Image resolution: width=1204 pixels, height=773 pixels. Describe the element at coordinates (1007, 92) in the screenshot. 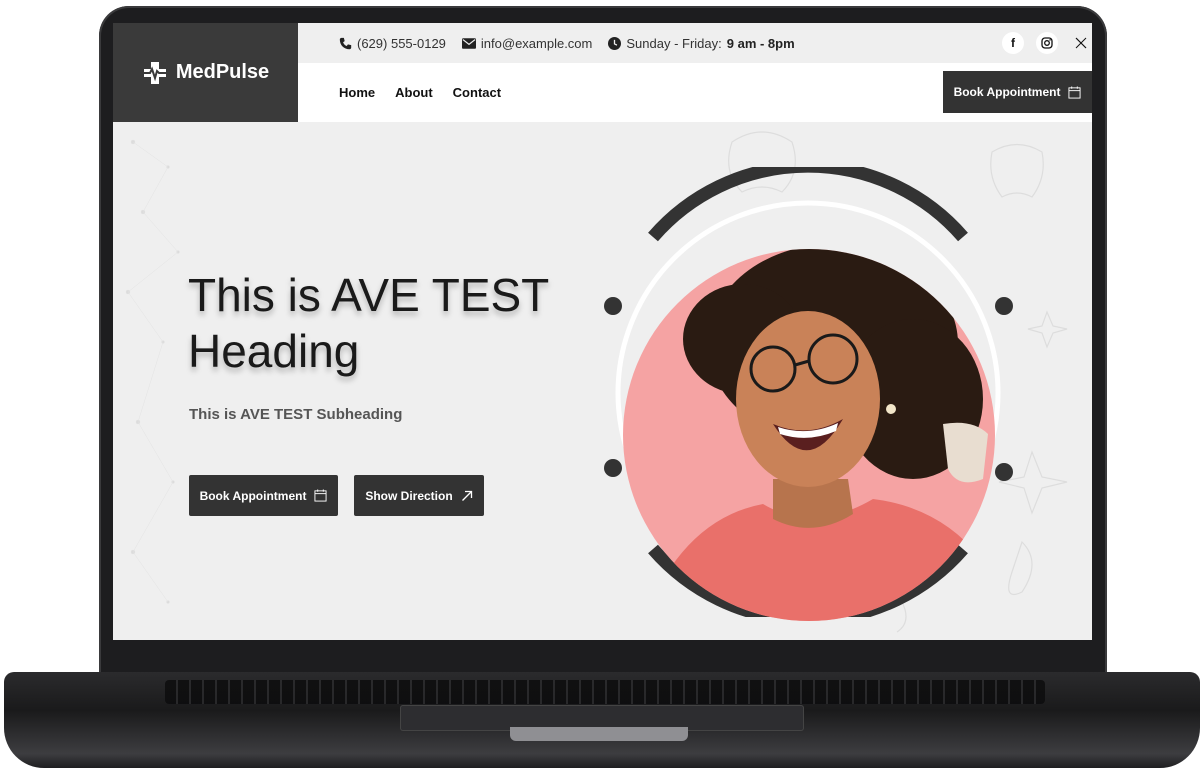

I see `header-book-appointment-label: Book Appointment` at that location.